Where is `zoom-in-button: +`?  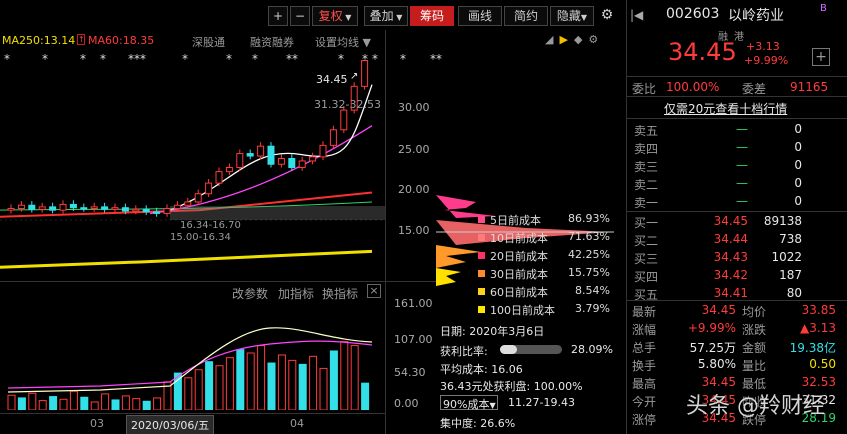 zoom-in-button: + is located at coordinates (278, 16).